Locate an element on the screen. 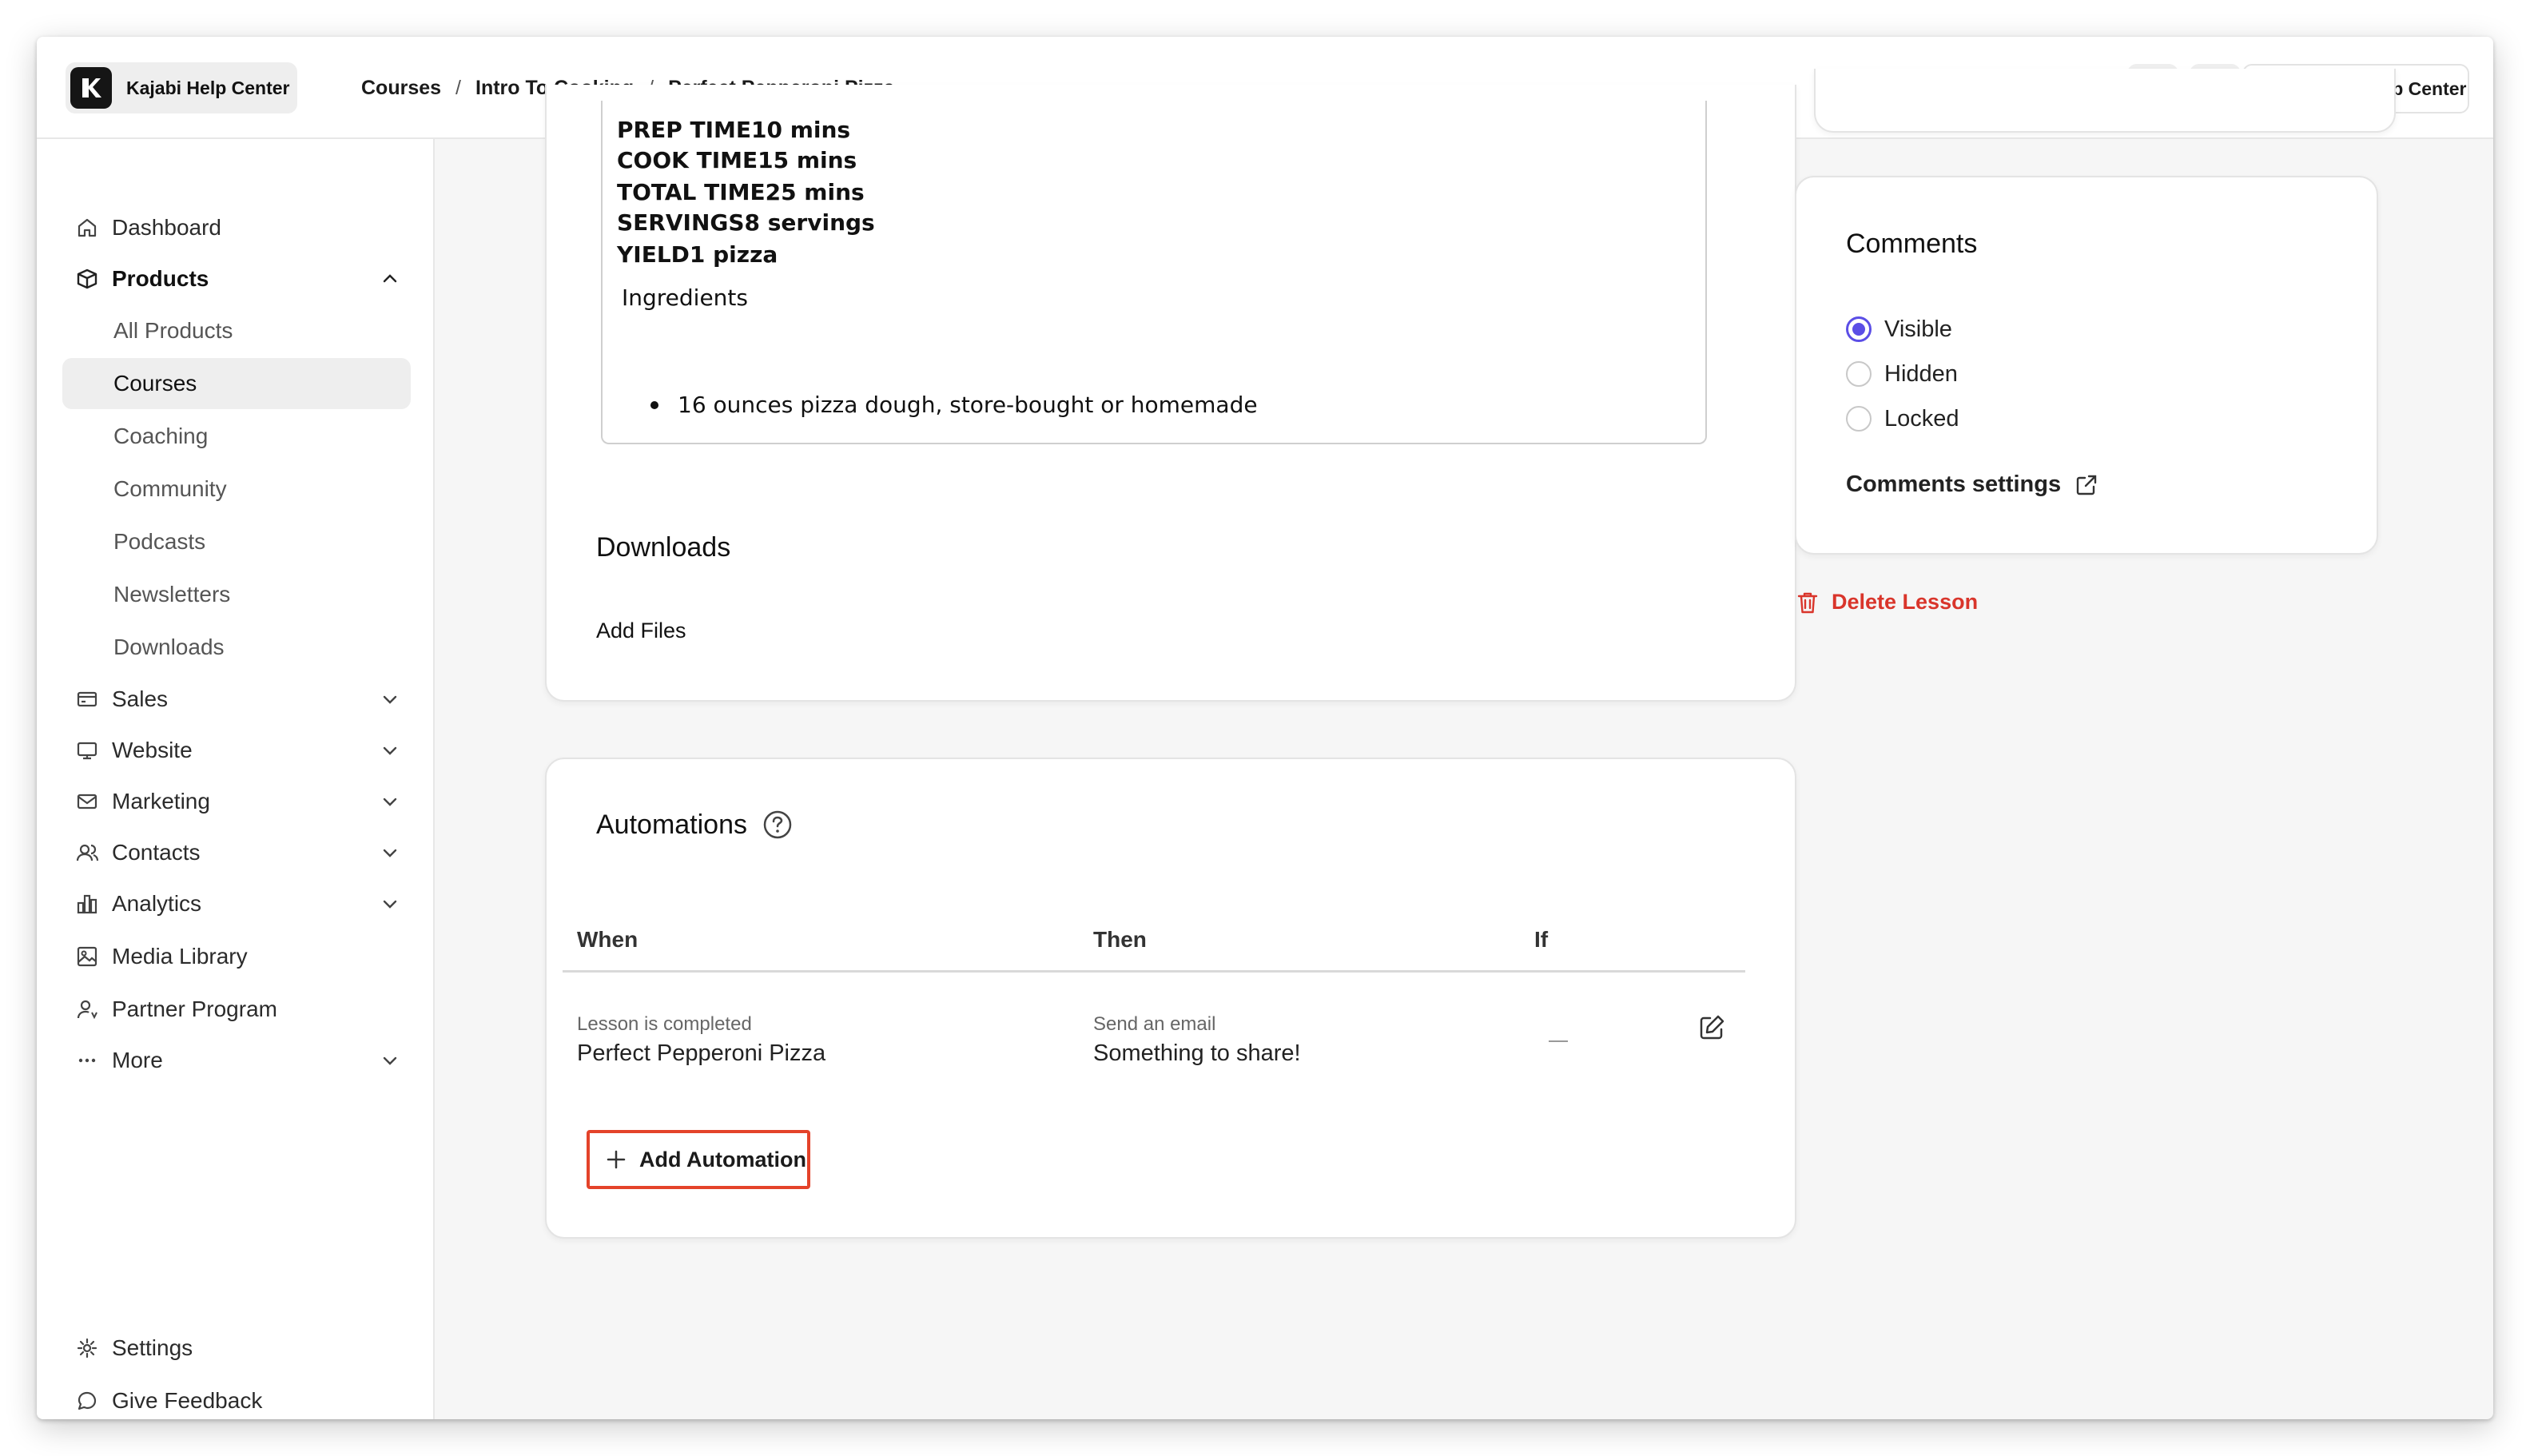 This screenshot has width=2530, height=1456. recipe-line: SERVINGS8 servings is located at coordinates (746, 222).